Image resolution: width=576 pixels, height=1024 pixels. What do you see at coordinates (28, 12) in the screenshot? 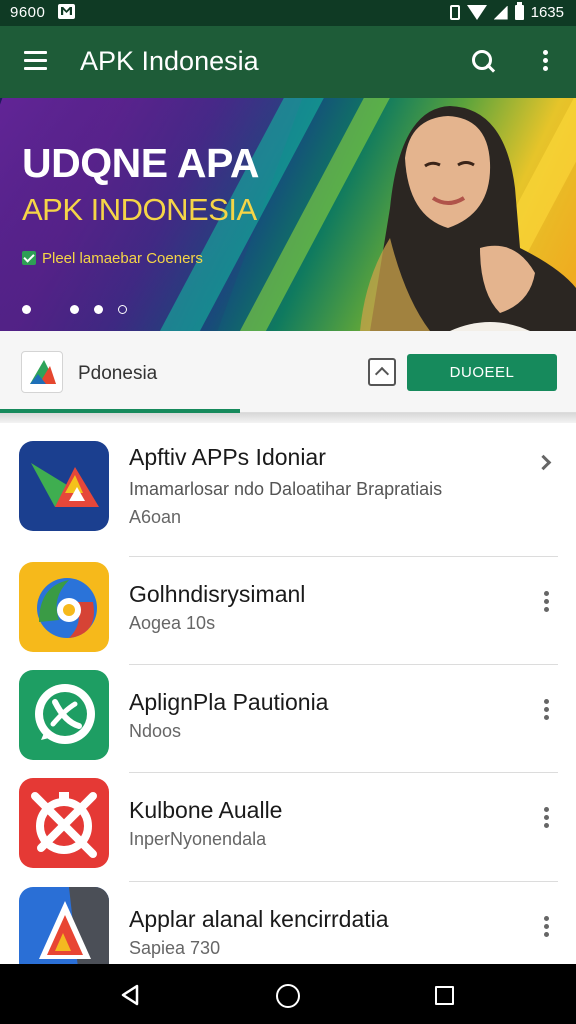
I see `status-time-left: 9600` at bounding box center [28, 12].